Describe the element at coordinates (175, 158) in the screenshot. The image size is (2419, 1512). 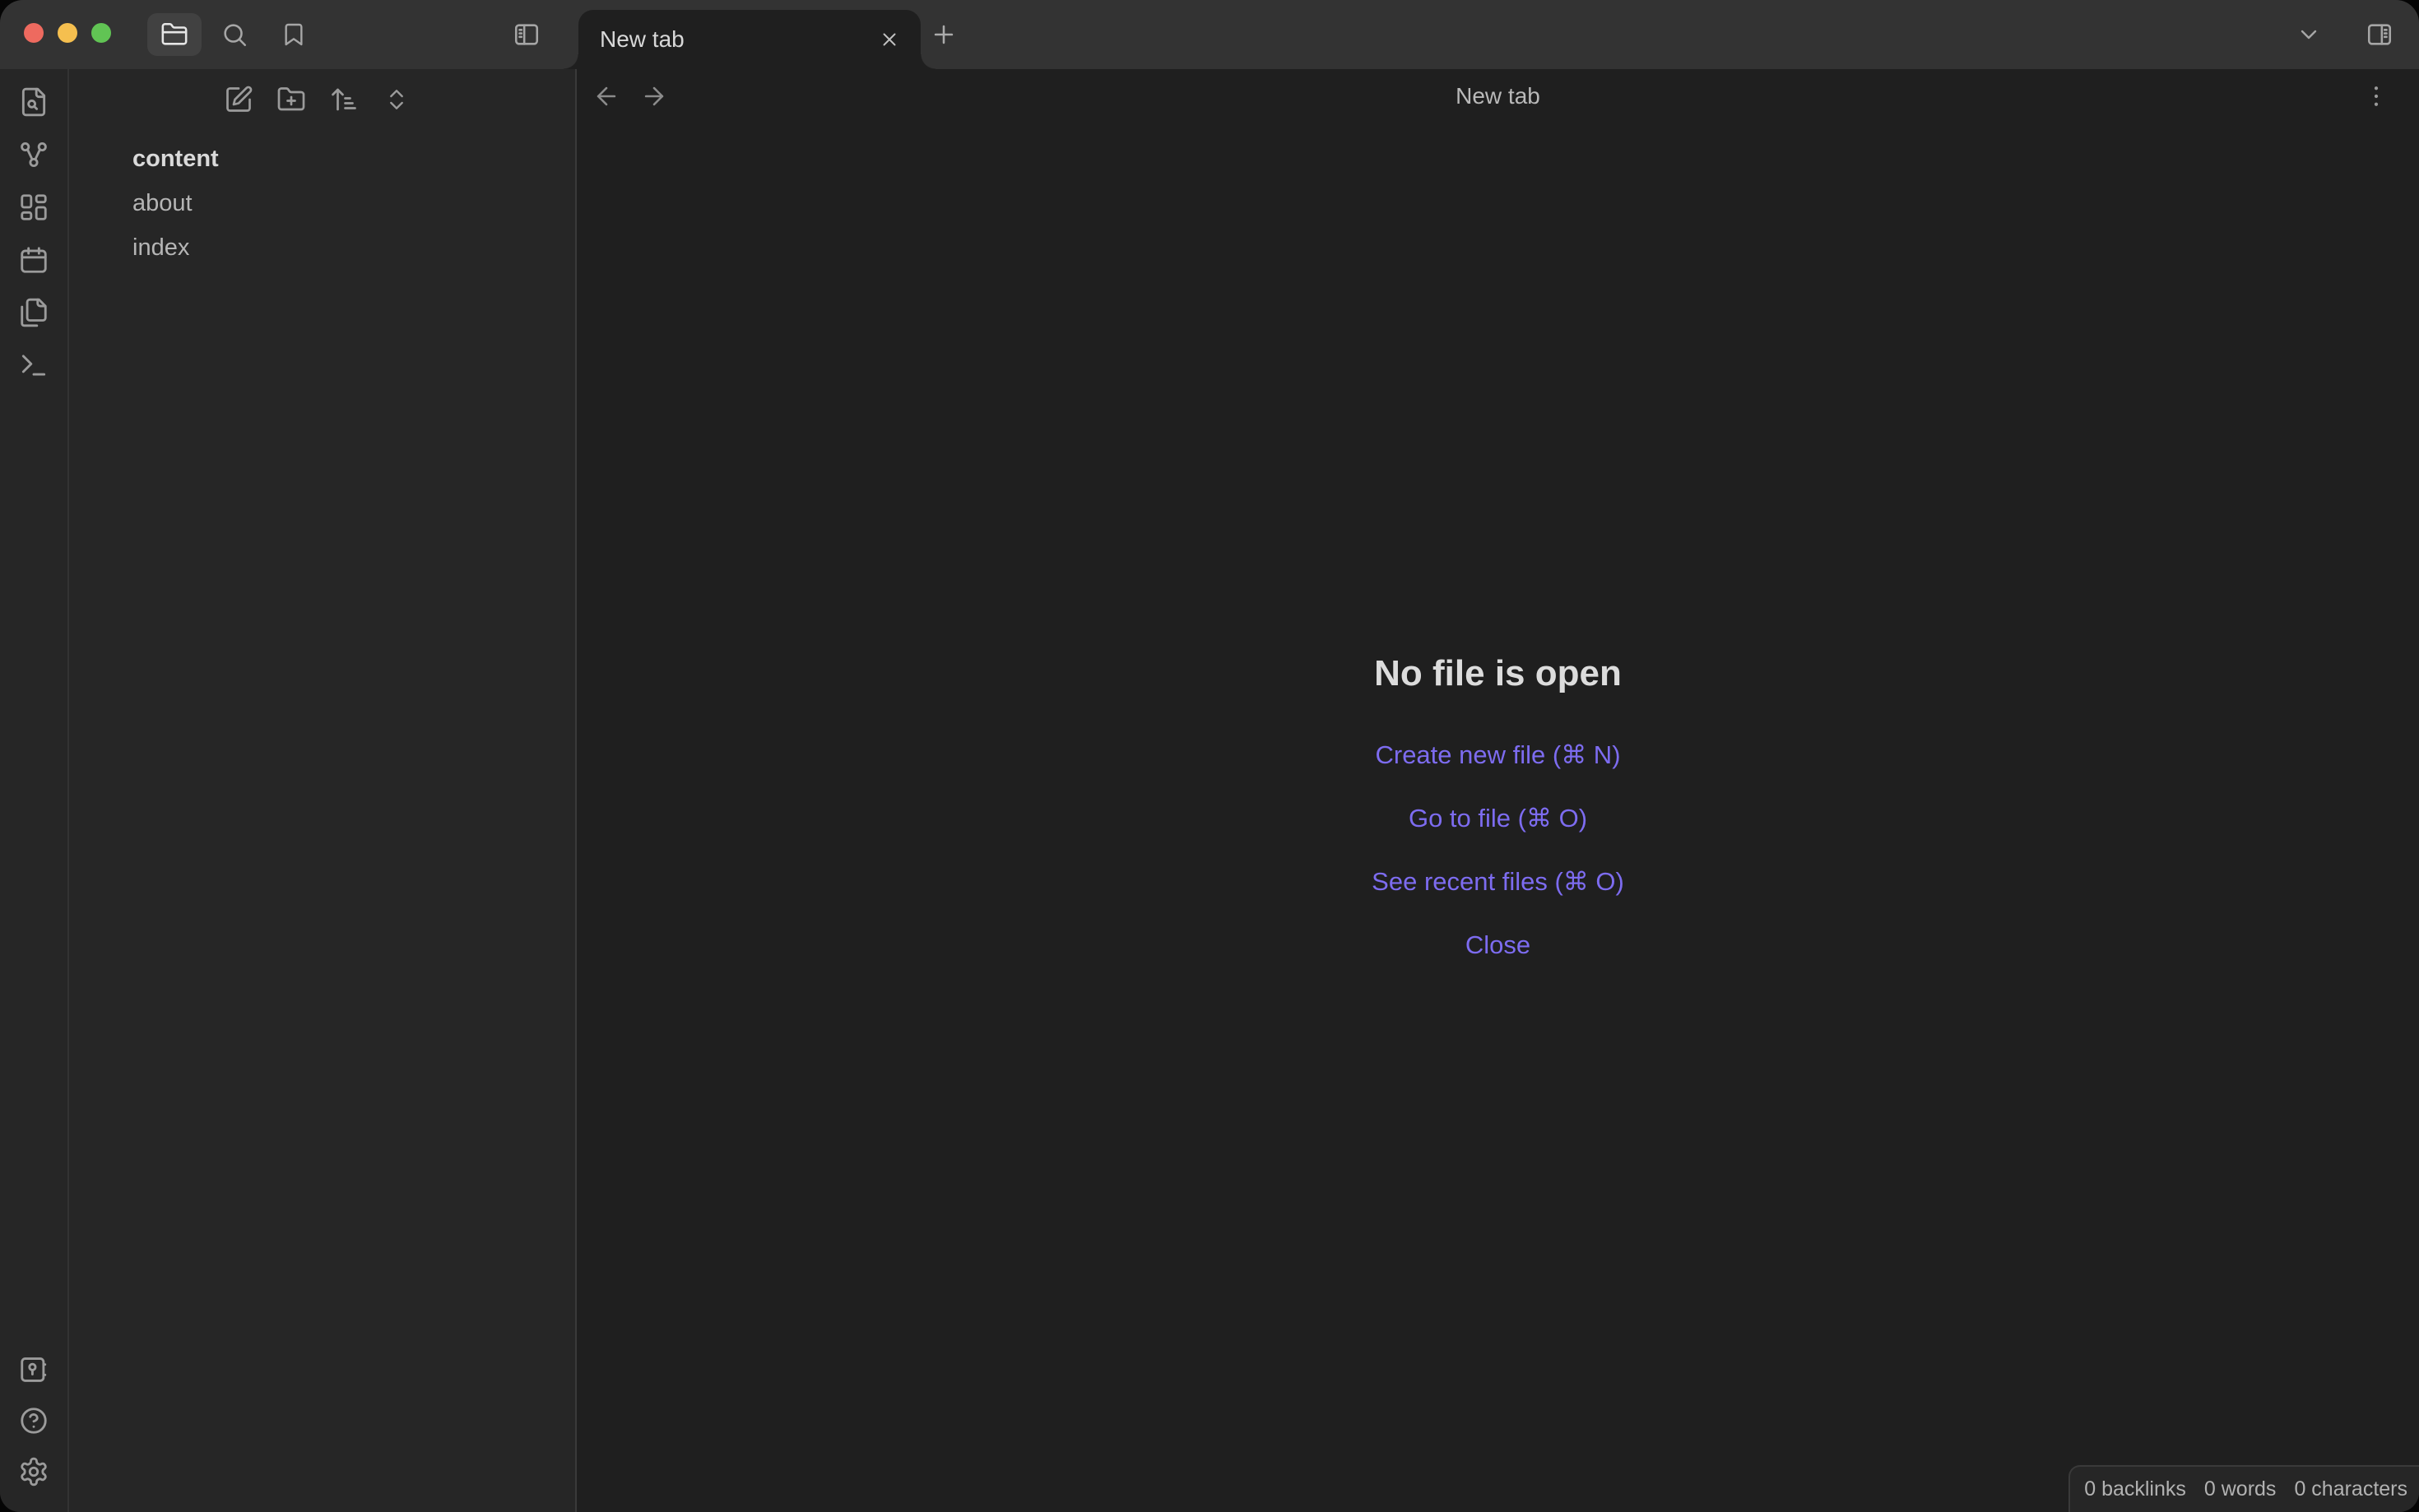
I see `folder-name: content` at that location.